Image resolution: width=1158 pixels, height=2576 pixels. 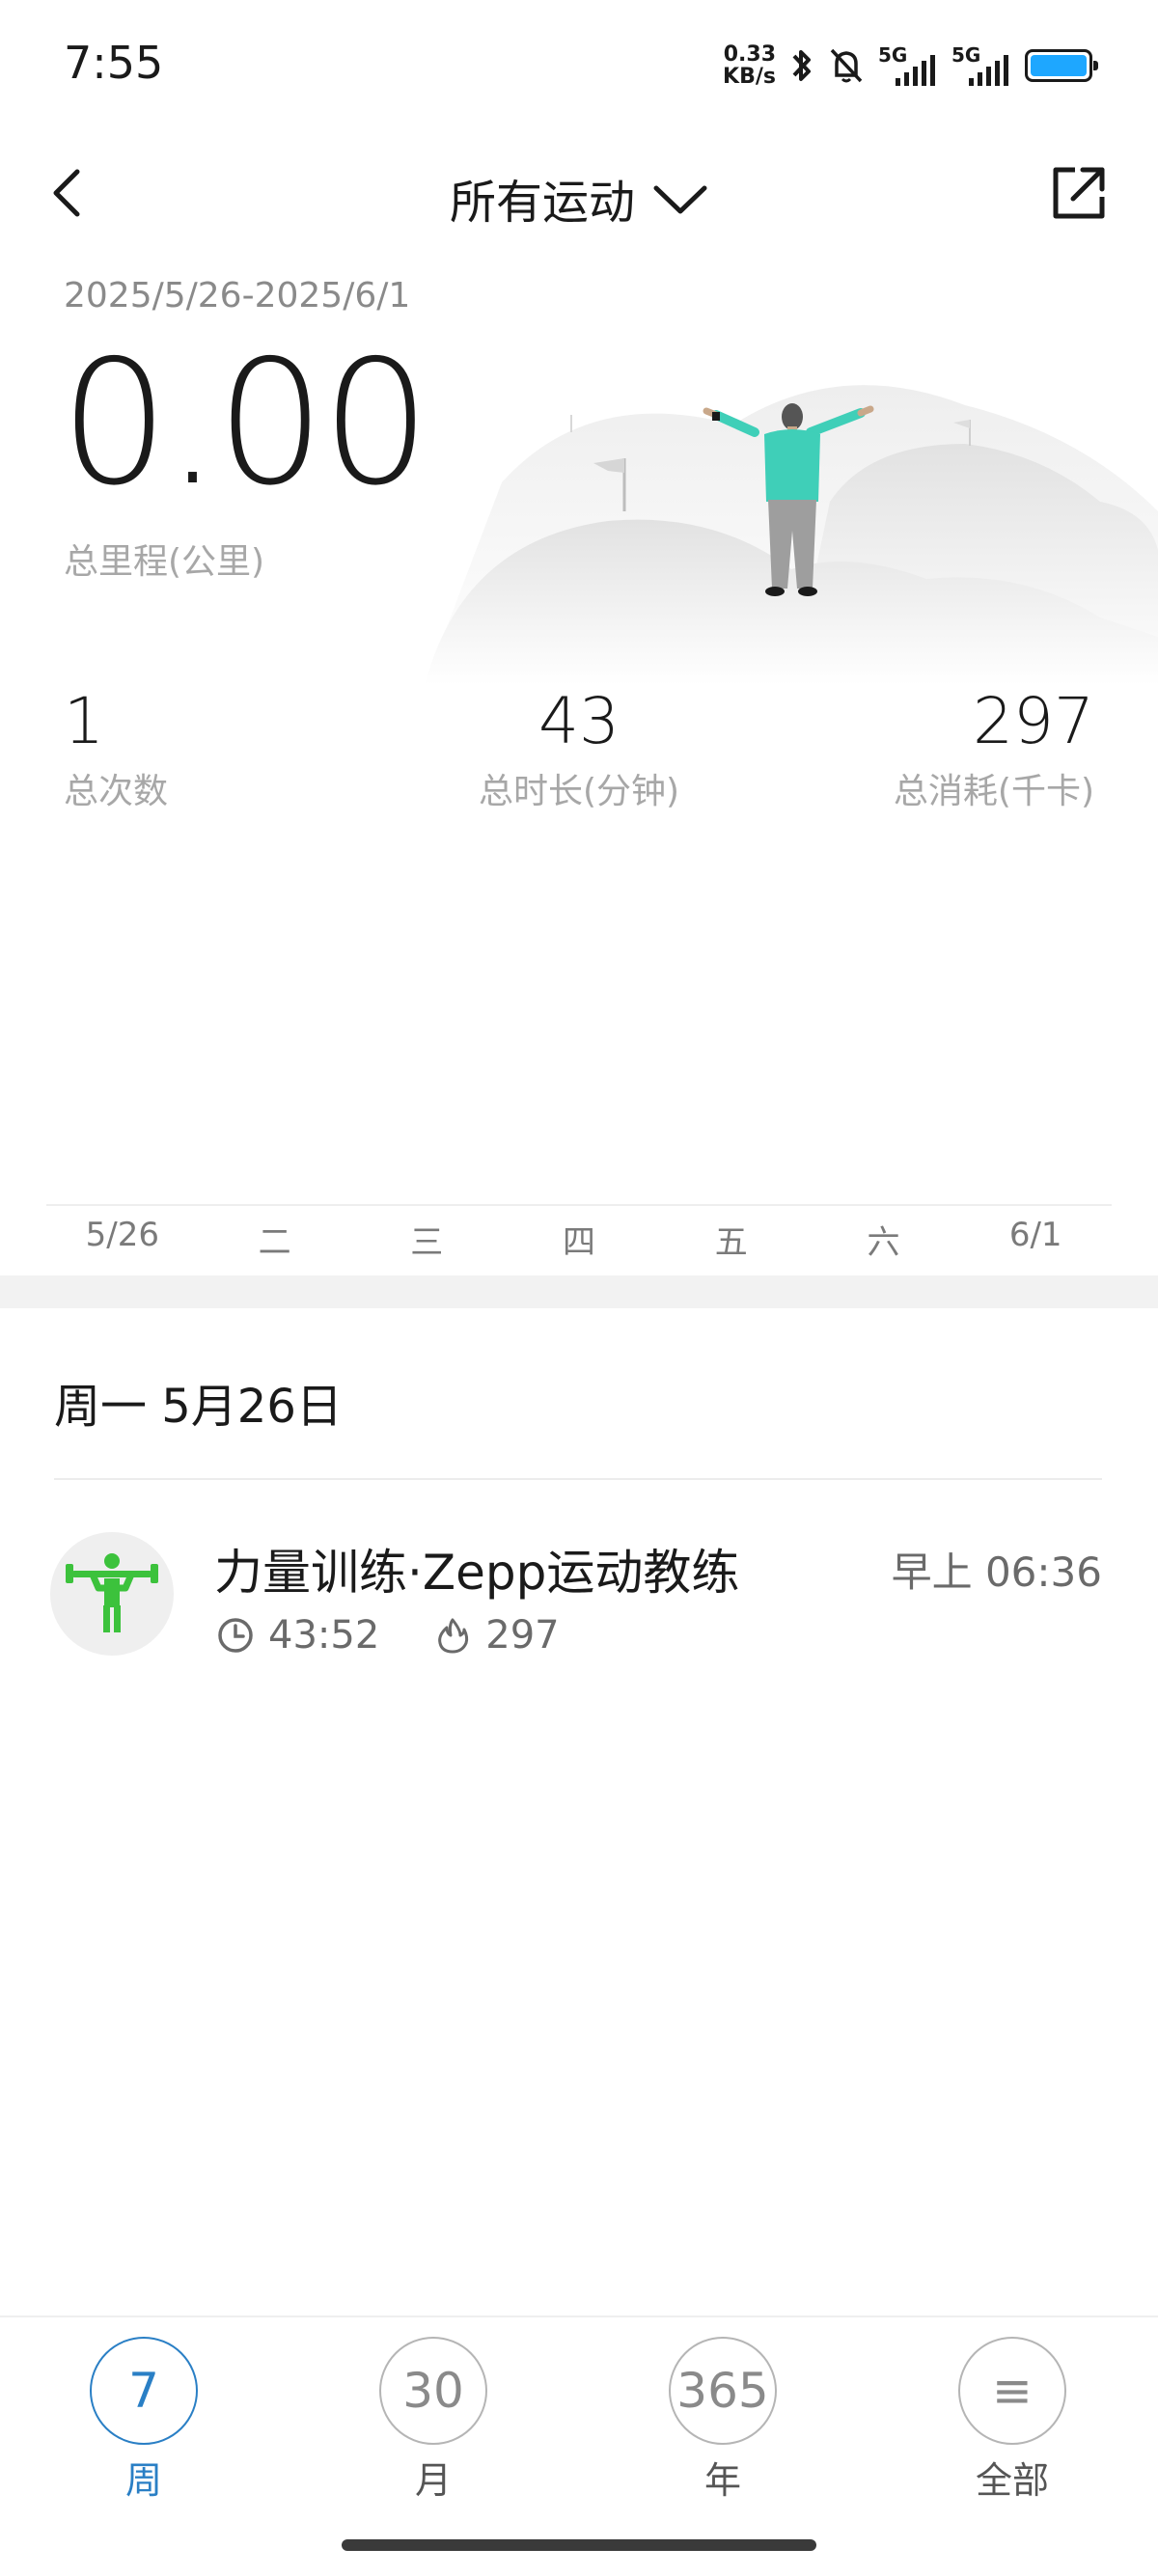 I want to click on bluetooth-icon, so click(x=801, y=65).